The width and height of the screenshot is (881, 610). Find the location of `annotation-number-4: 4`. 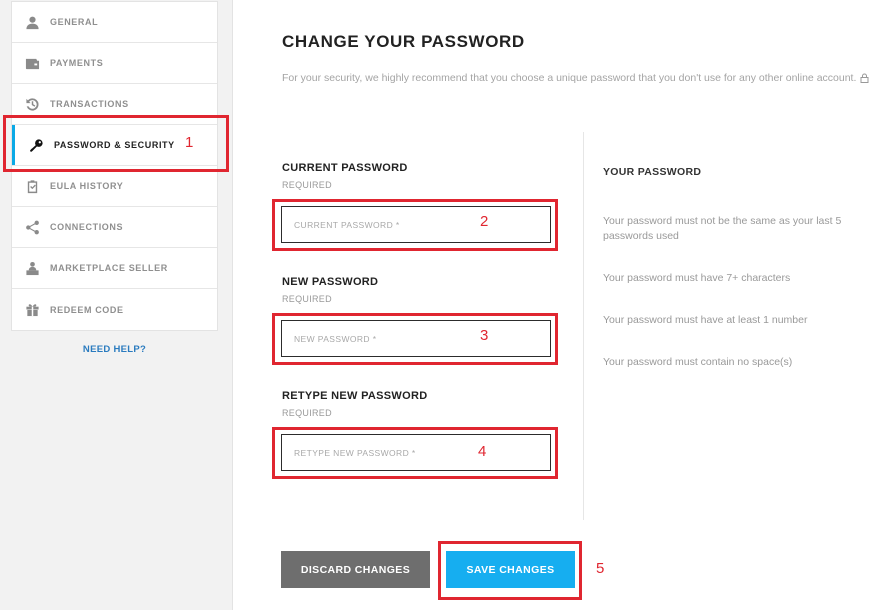

annotation-number-4: 4 is located at coordinates (482, 451).